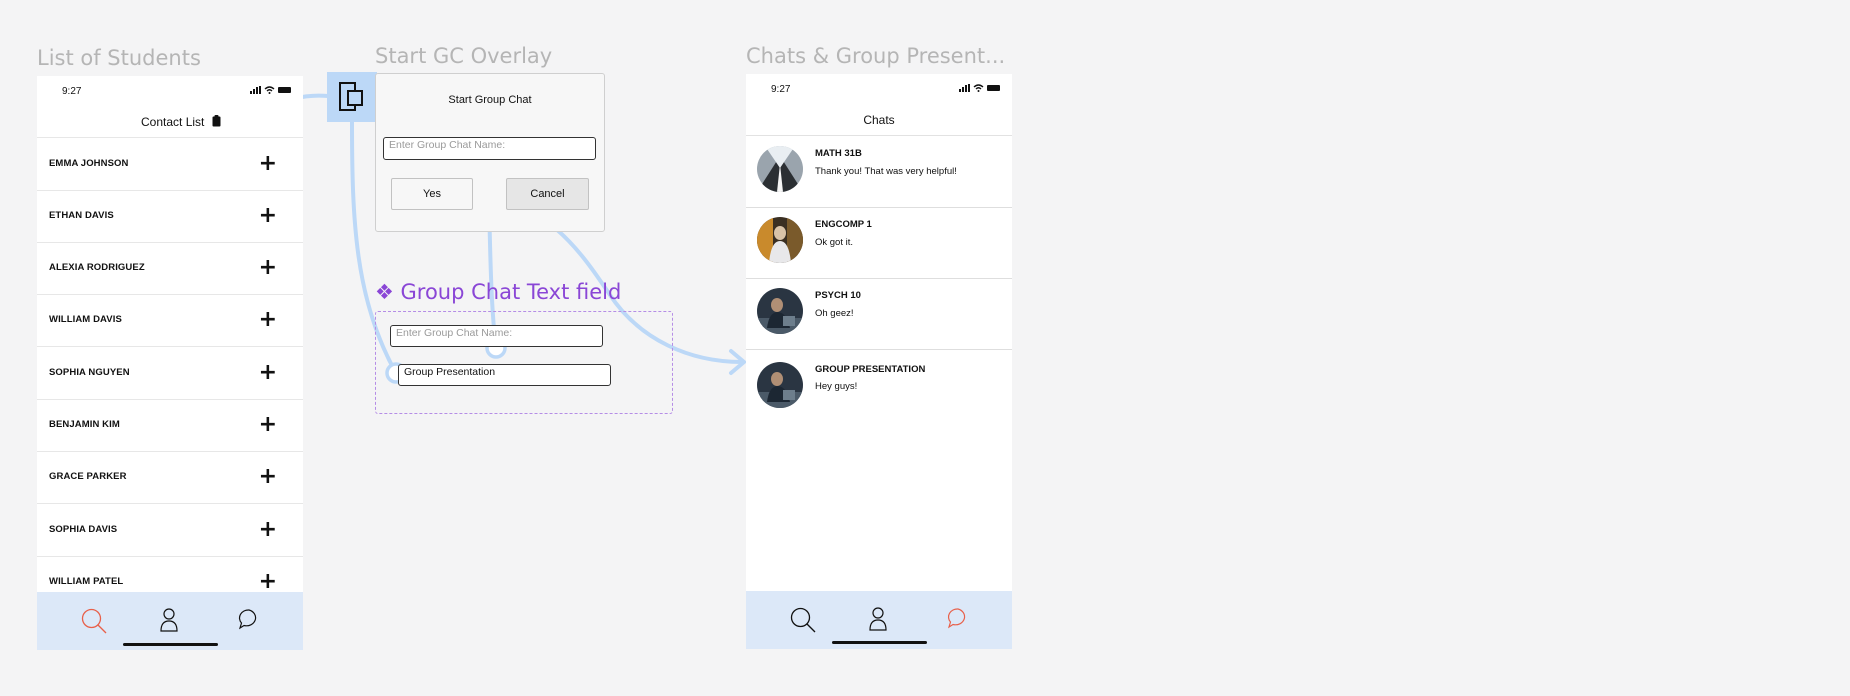 This screenshot has width=1850, height=696. What do you see at coordinates (81, 215) in the screenshot?
I see `contact-name: ETHAN DAVIS` at bounding box center [81, 215].